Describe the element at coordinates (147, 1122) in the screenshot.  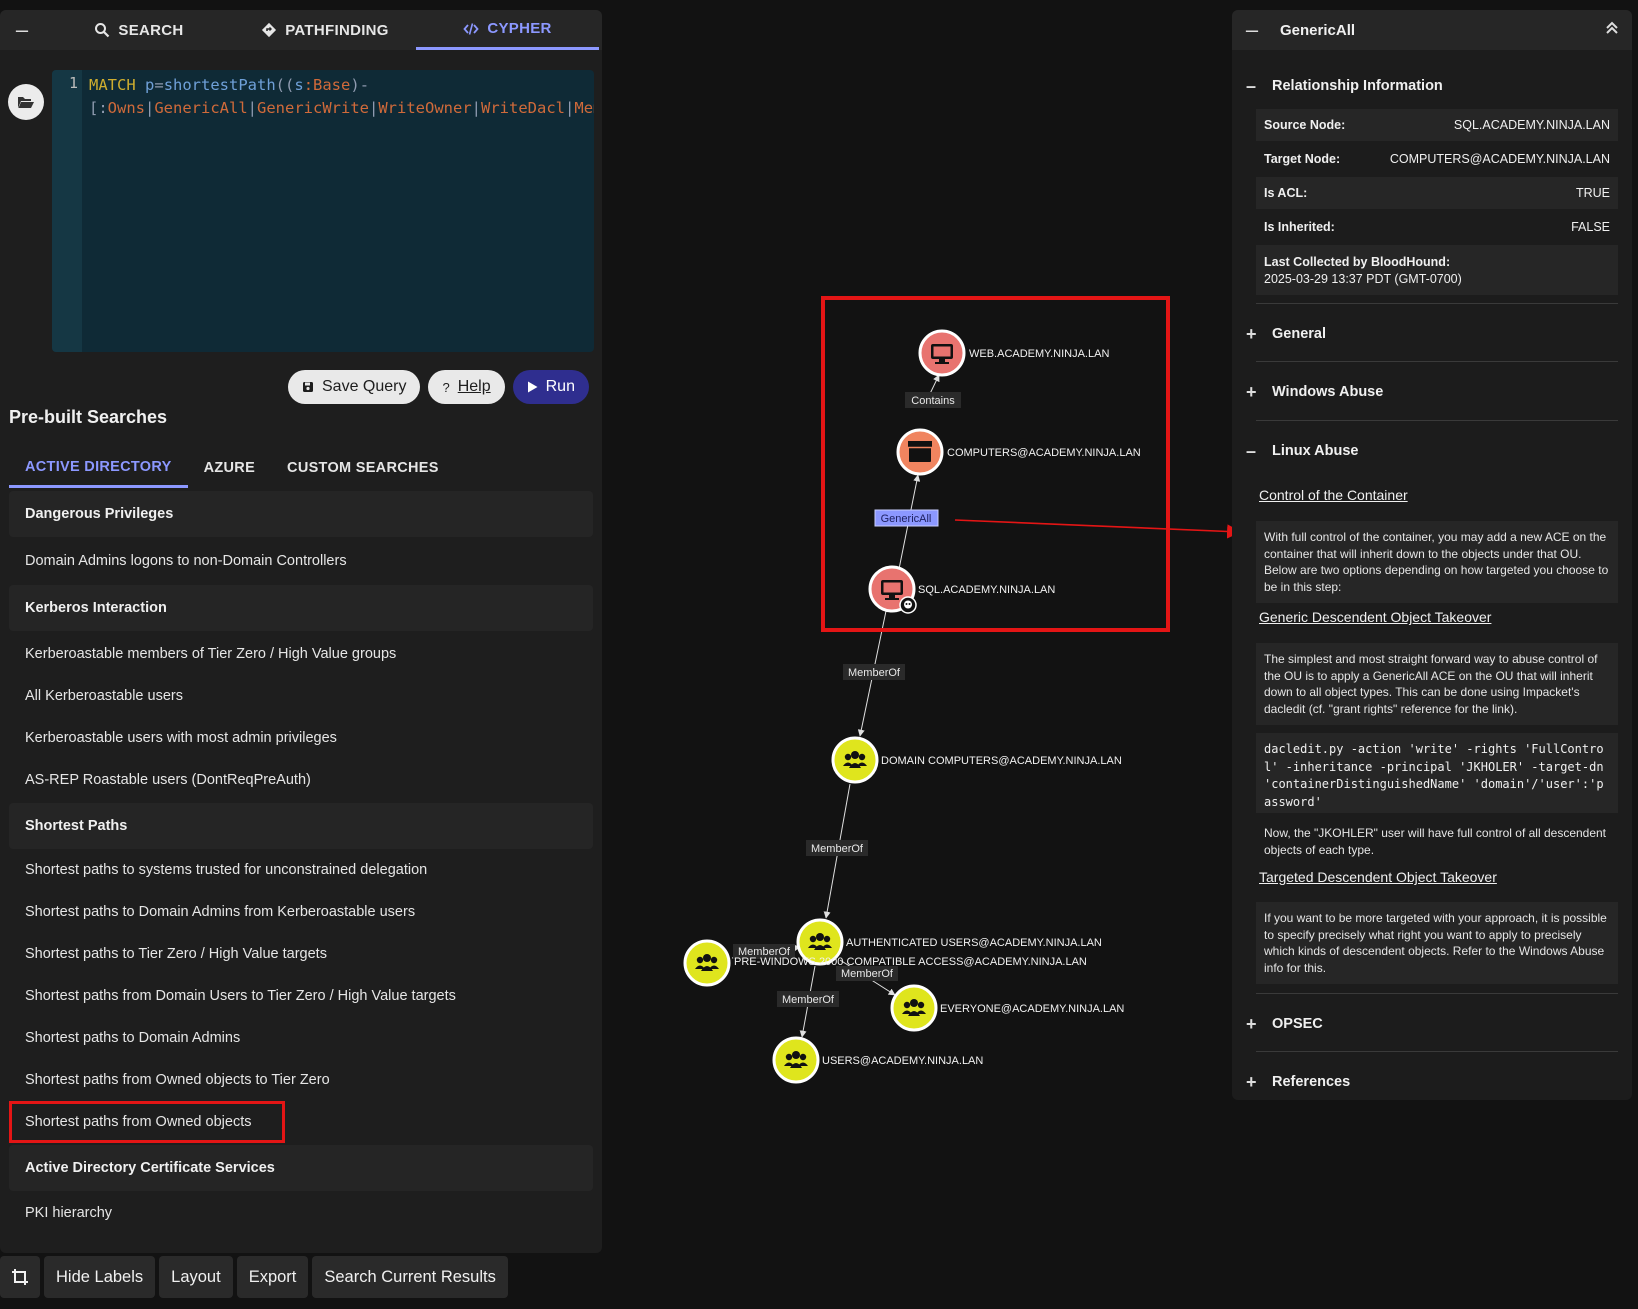
I see `search-item-selected: Shortest paths from Owned objects` at that location.